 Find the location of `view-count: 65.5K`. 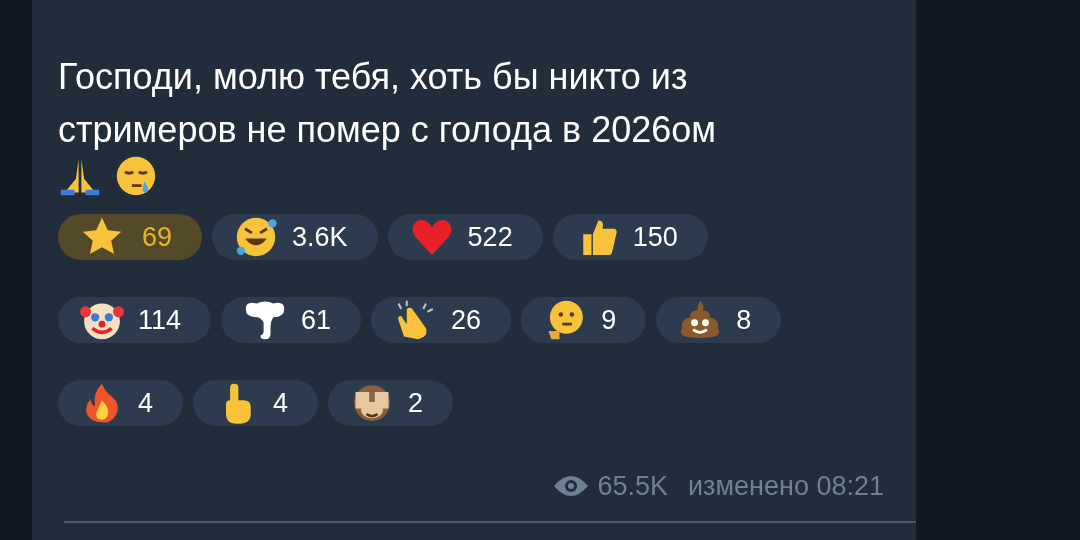

view-count: 65.5K is located at coordinates (633, 486).